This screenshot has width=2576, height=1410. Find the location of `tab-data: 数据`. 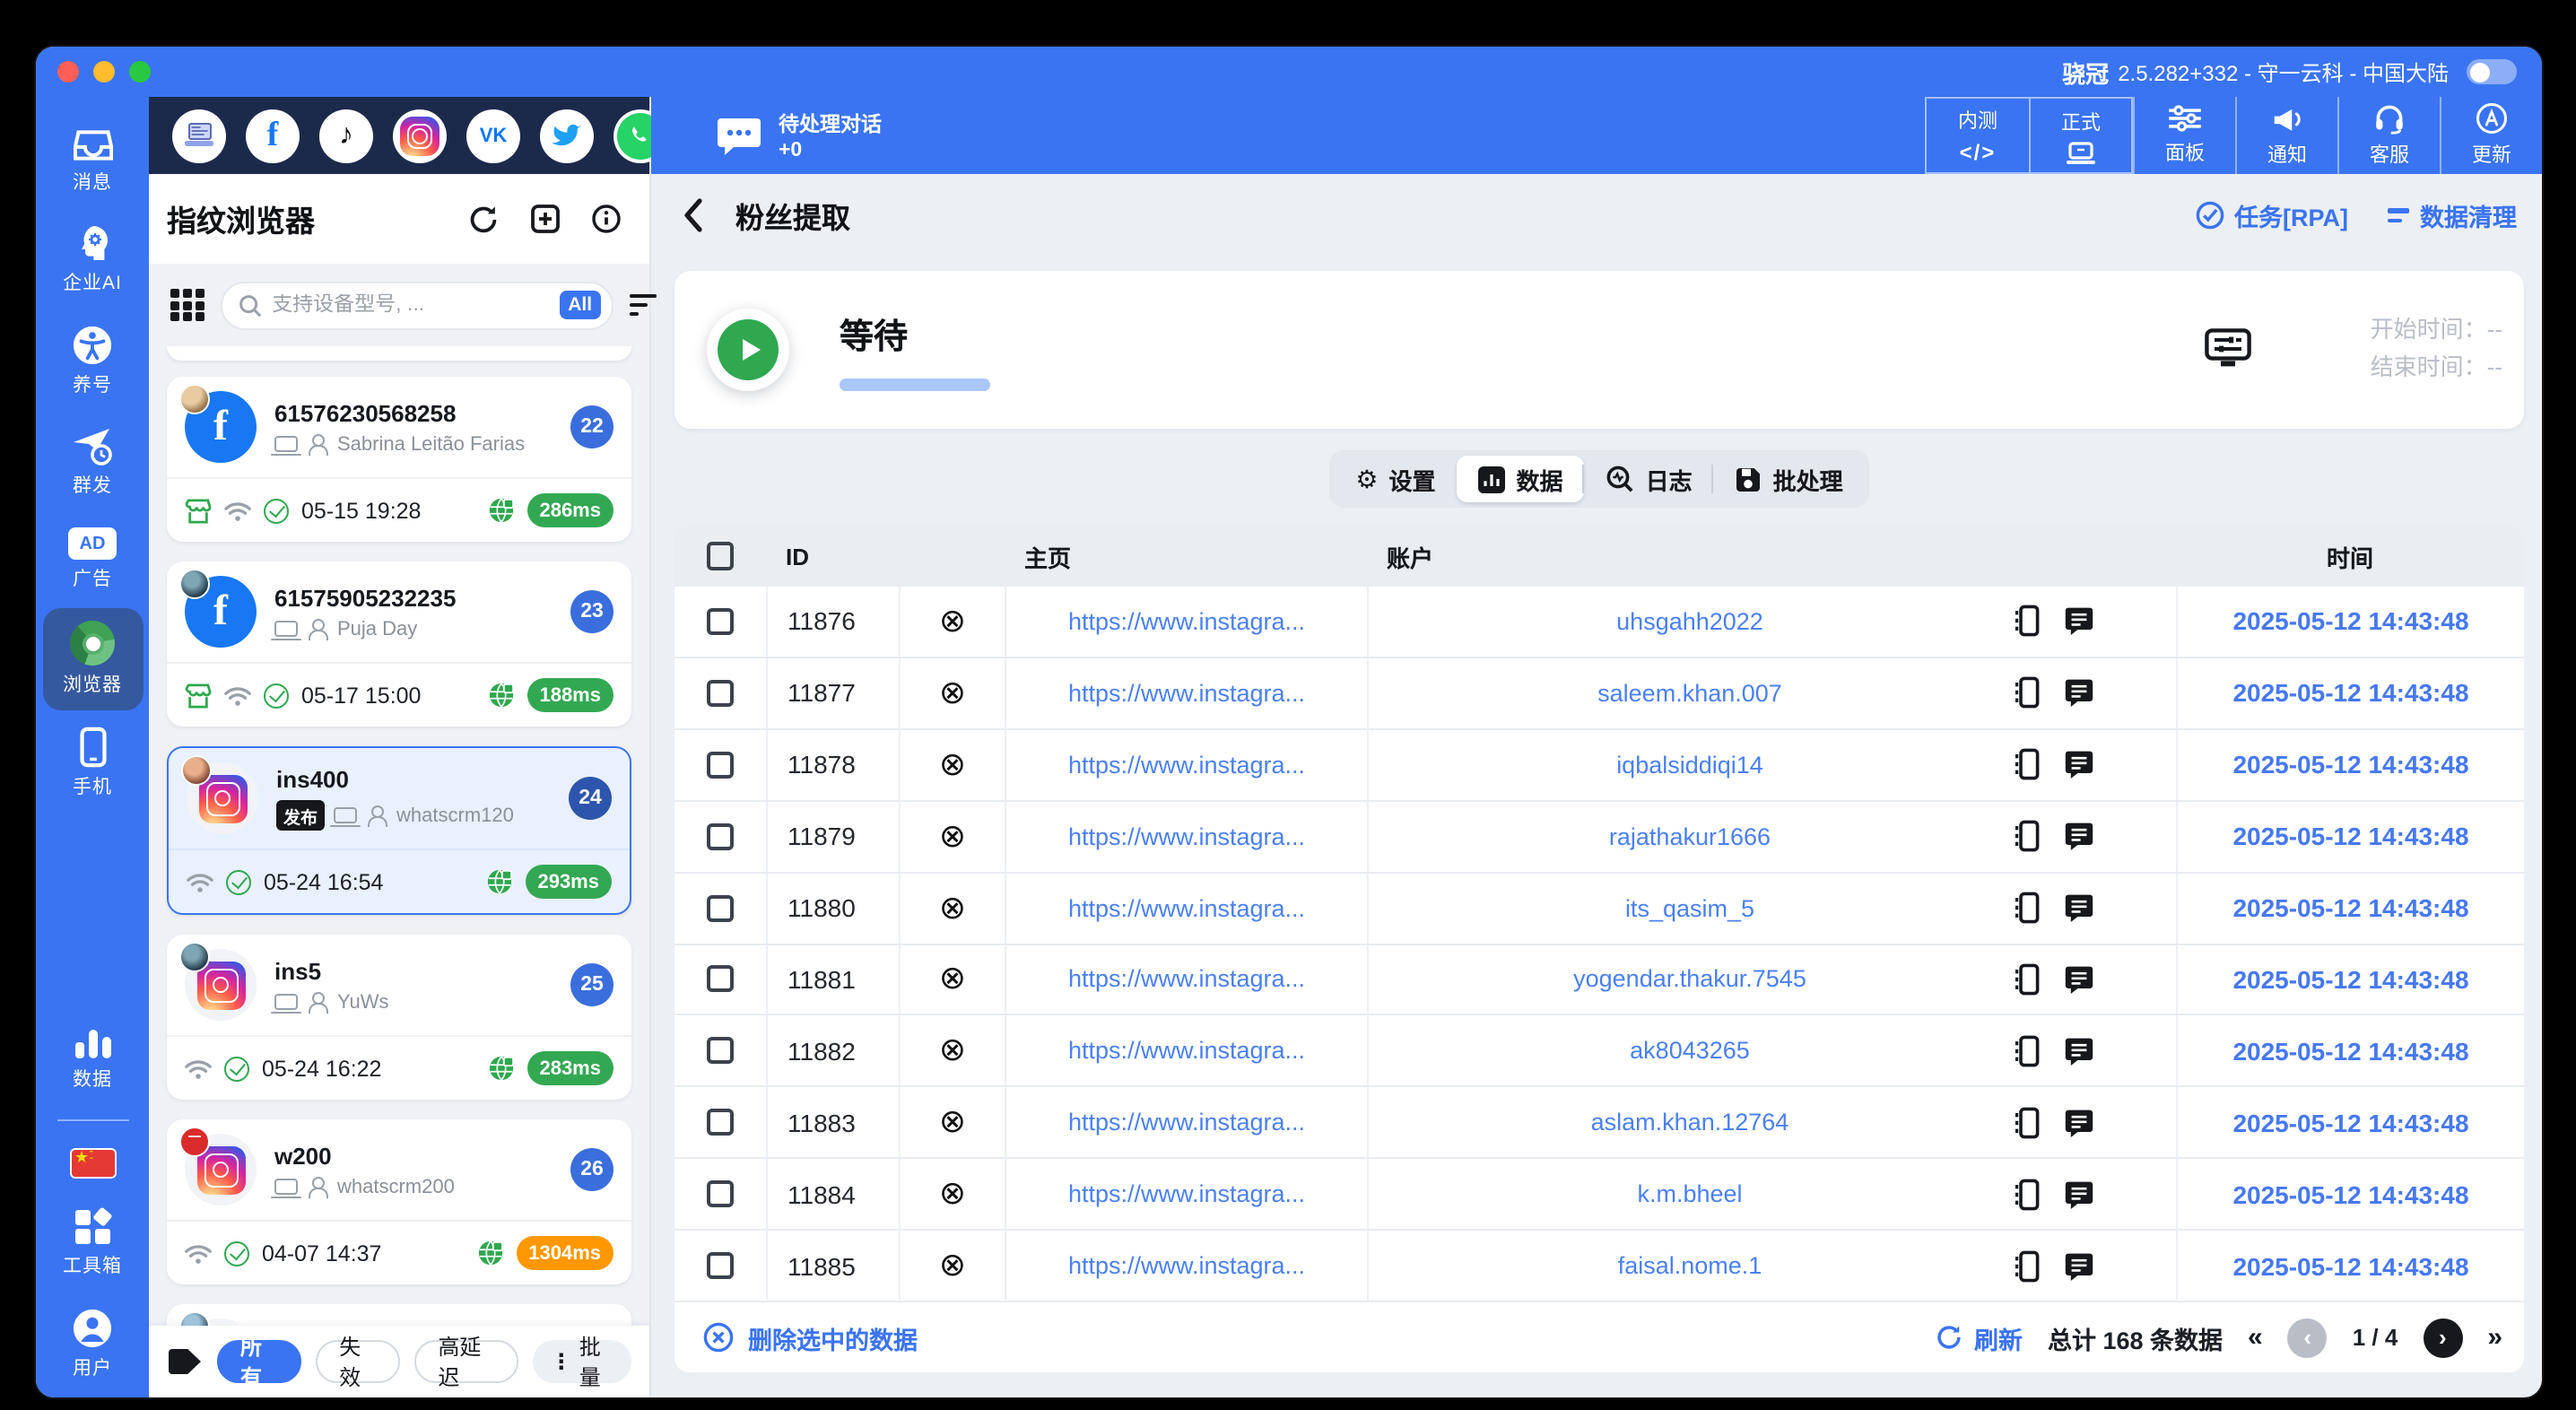

tab-data: 数据 is located at coordinates (1521, 479).